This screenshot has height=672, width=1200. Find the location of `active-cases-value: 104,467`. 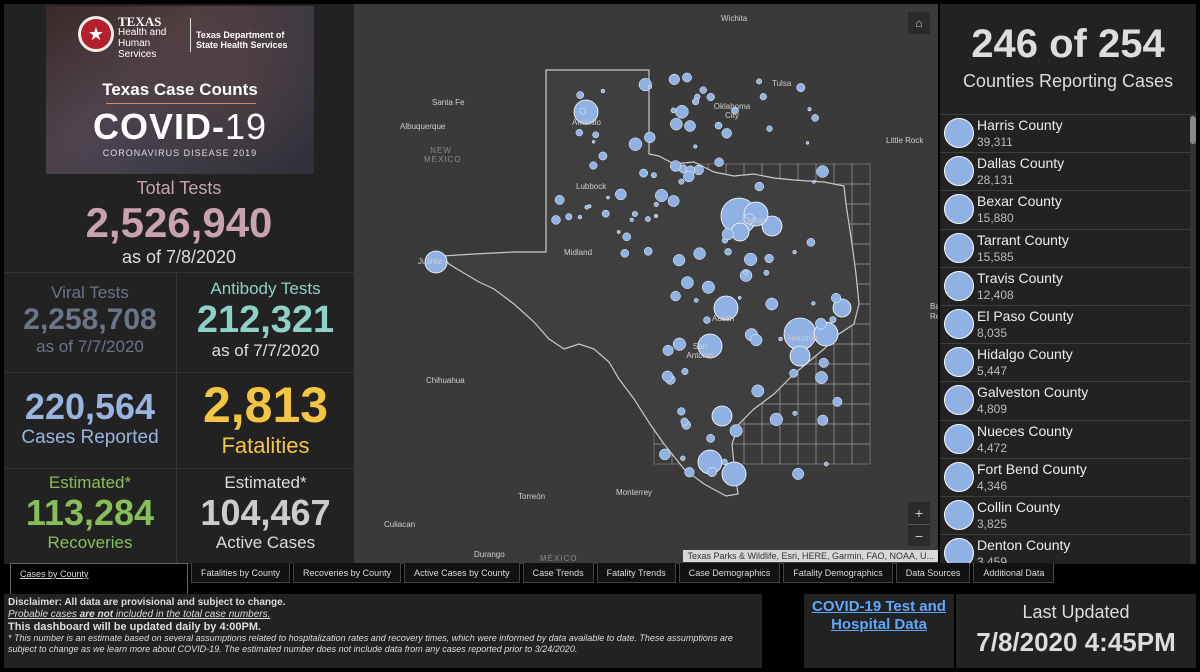

active-cases-value: 104,467 is located at coordinates (265, 512).